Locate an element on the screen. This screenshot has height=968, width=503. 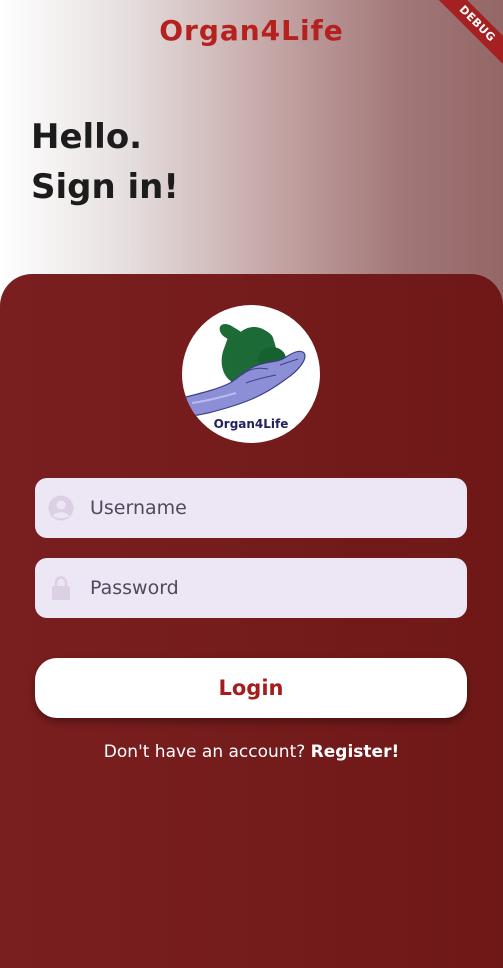
user-icon is located at coordinates (61, 508).